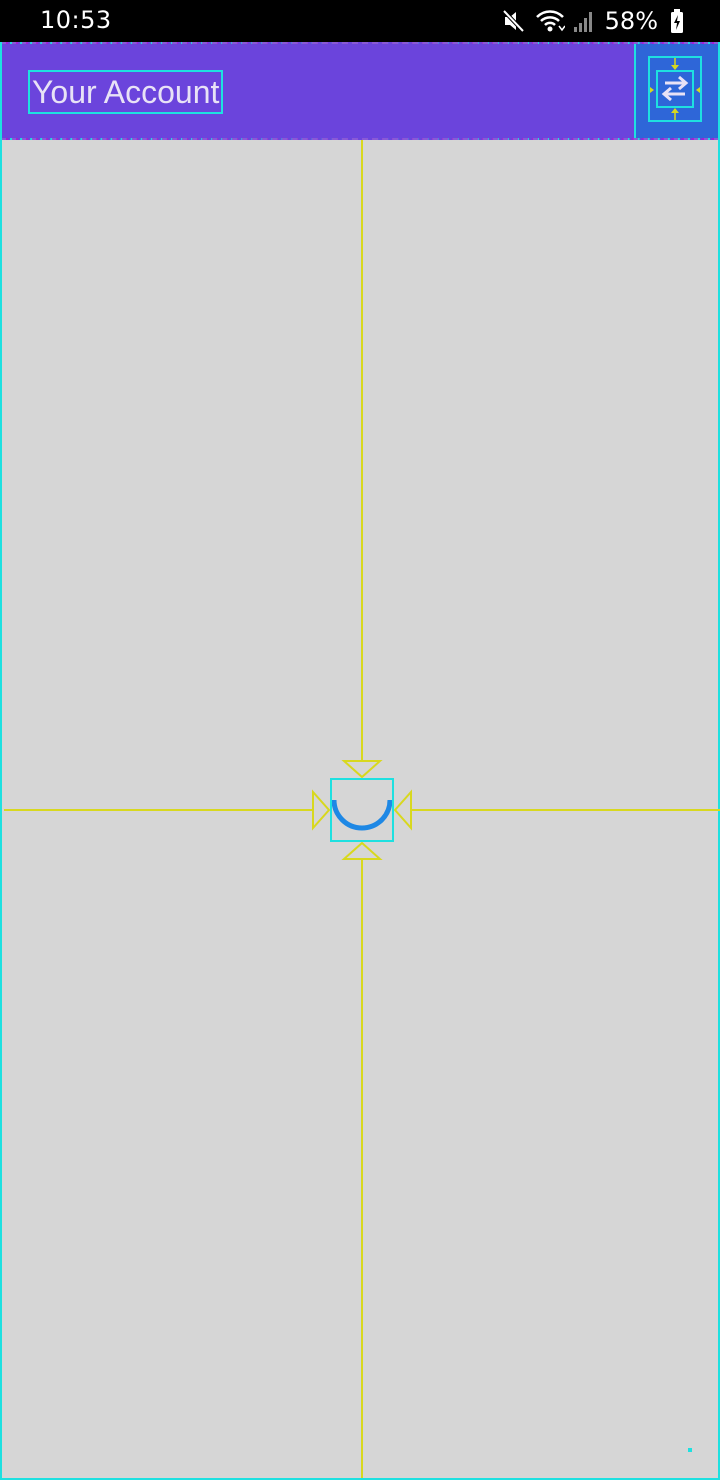 The image size is (720, 1480). What do you see at coordinates (550, 21) in the screenshot?
I see `wifi-icon` at bounding box center [550, 21].